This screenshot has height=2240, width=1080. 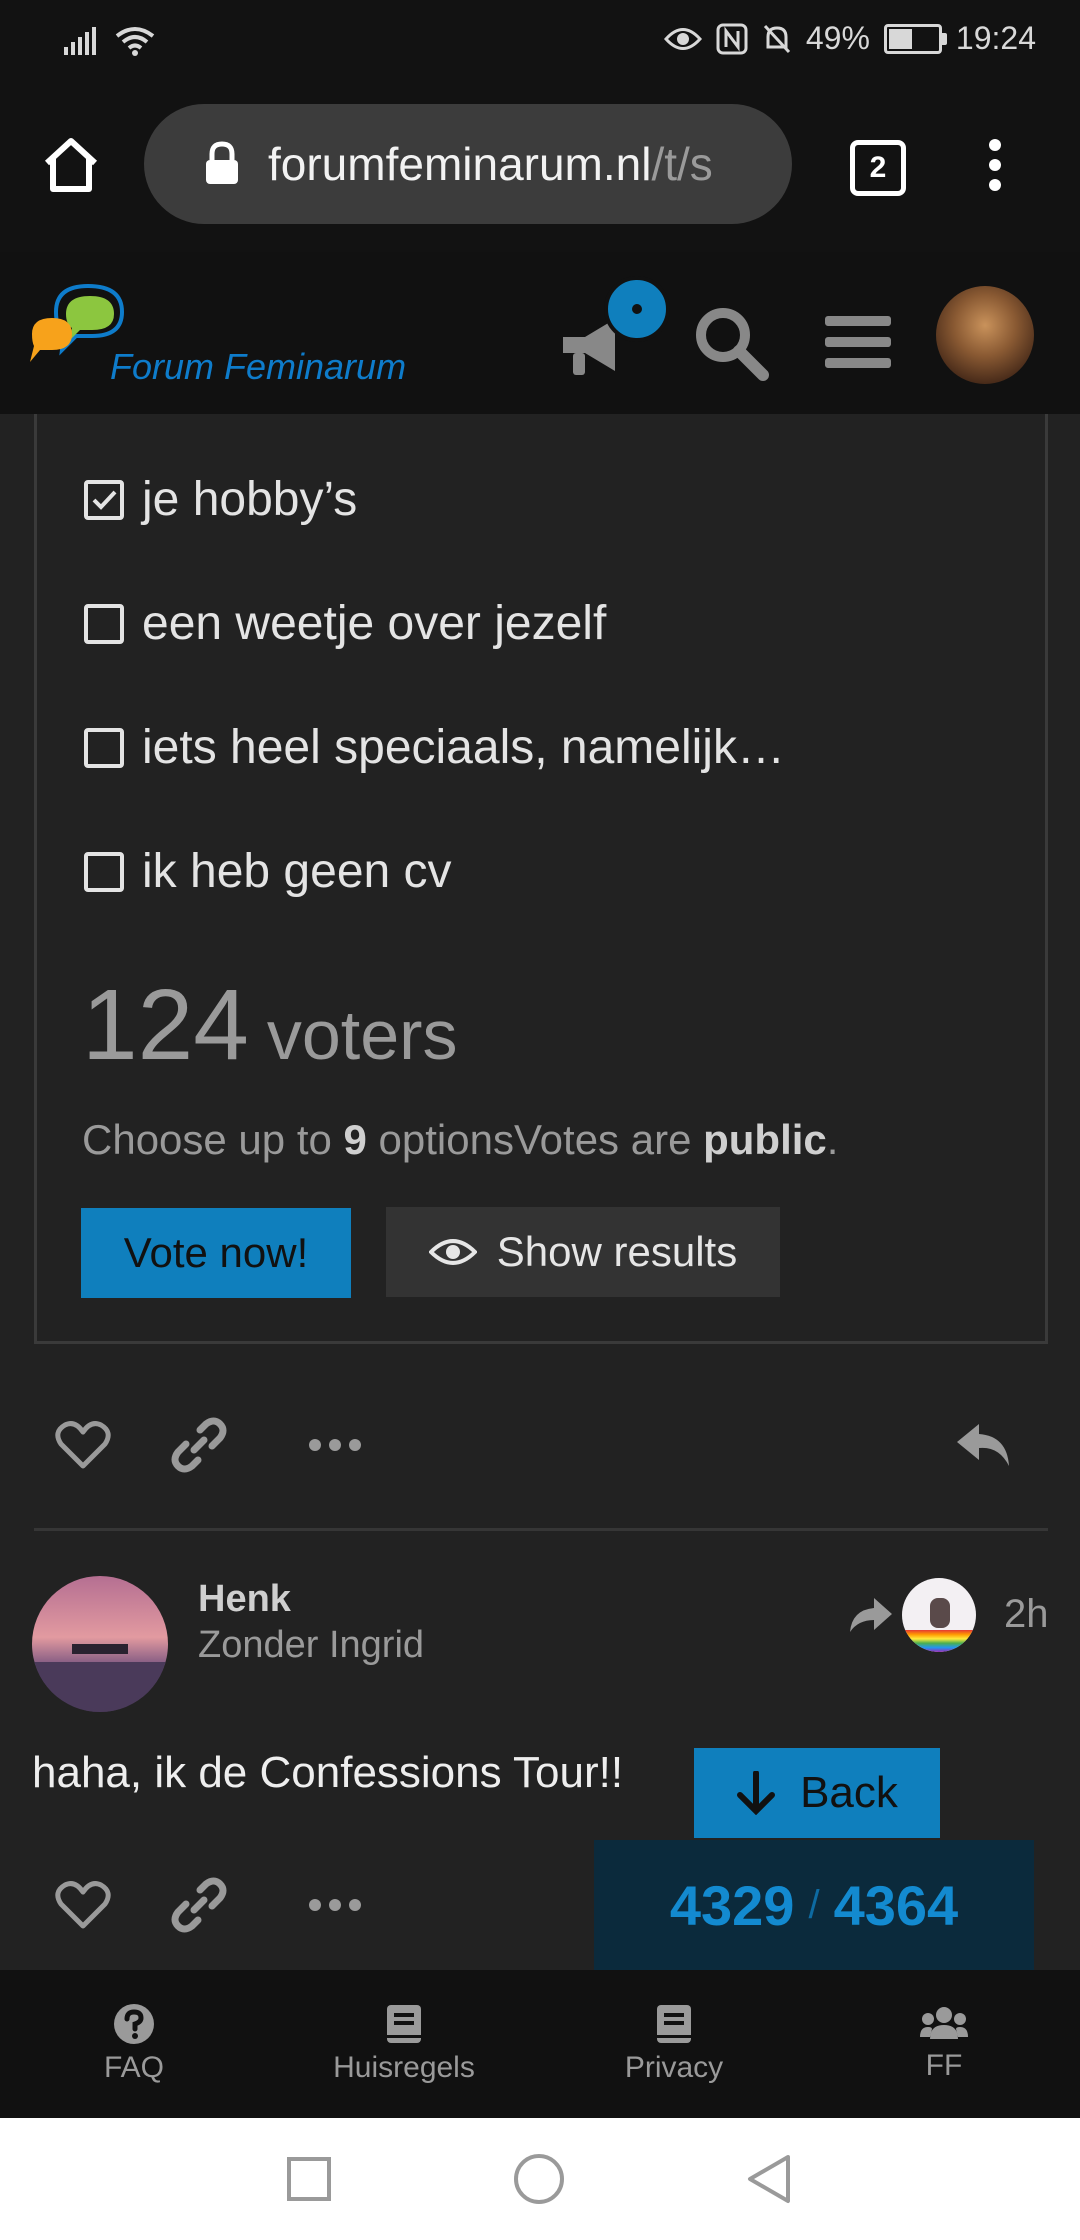 I want to click on poll-info-max: 9, so click(x=355, y=1139).